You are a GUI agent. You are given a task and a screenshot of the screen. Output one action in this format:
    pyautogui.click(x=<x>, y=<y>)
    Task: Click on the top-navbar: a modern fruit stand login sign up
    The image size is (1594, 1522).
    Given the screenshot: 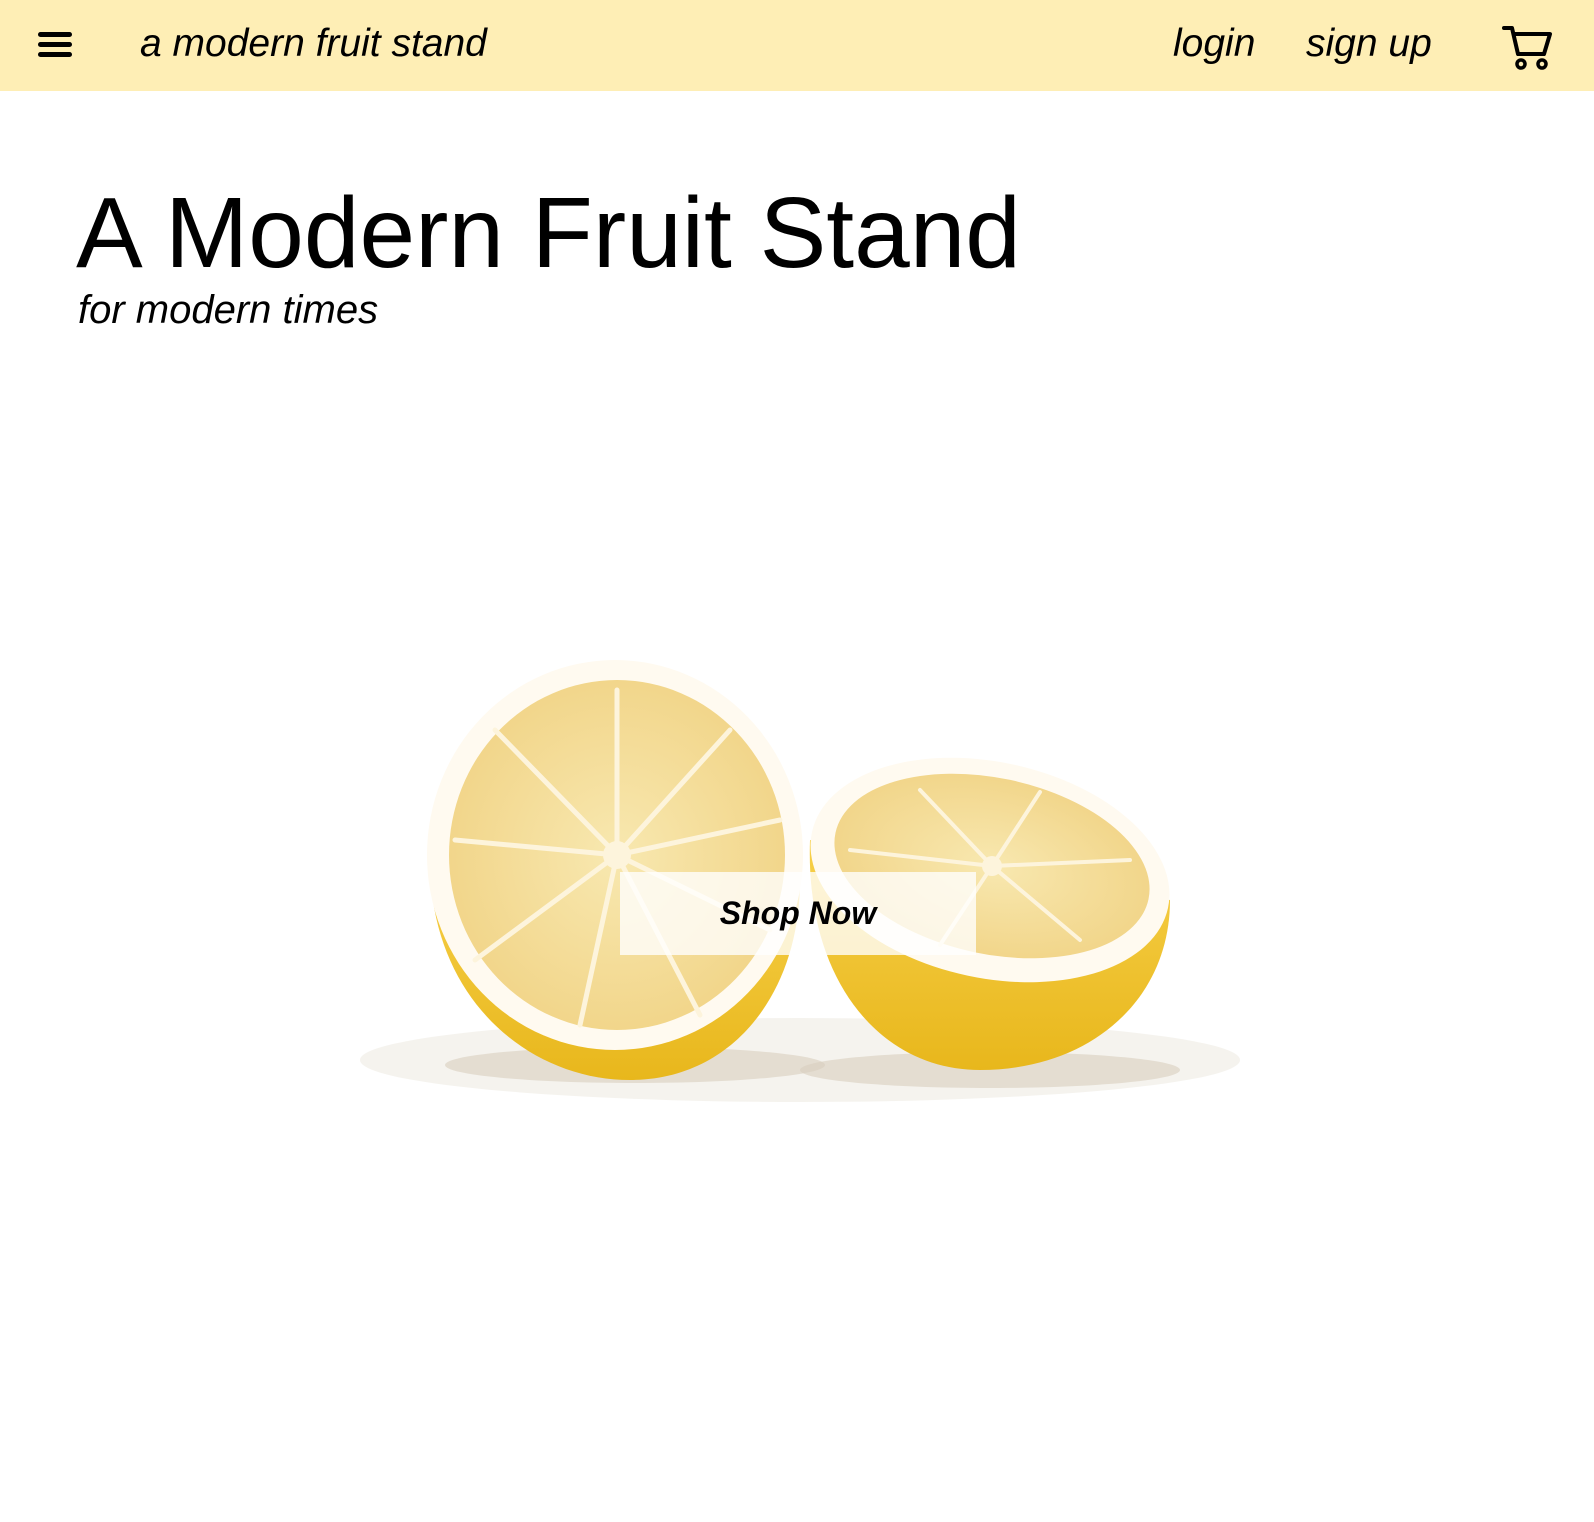 What is the action you would take?
    pyautogui.click(x=797, y=45)
    